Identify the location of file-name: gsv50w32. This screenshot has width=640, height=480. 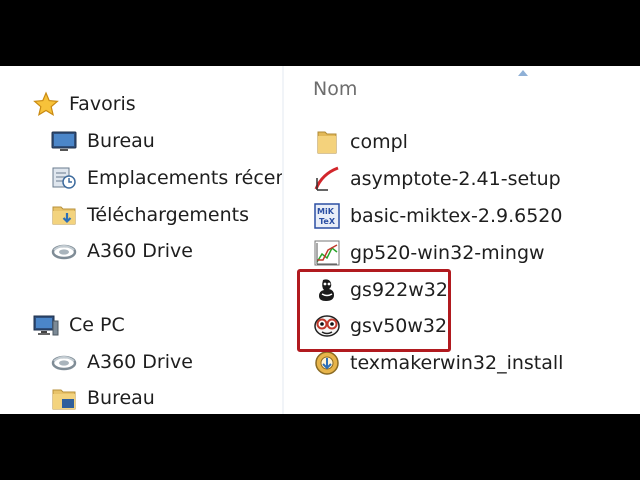
(399, 326).